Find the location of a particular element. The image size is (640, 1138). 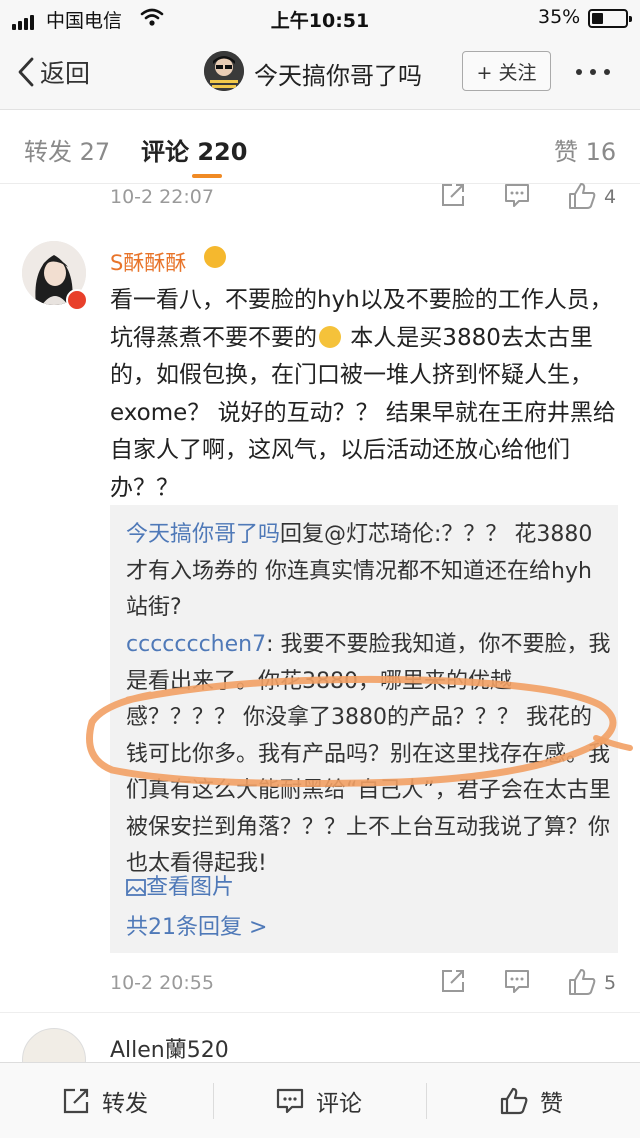

commenter-name: Allen蘭520 is located at coordinates (169, 1048).